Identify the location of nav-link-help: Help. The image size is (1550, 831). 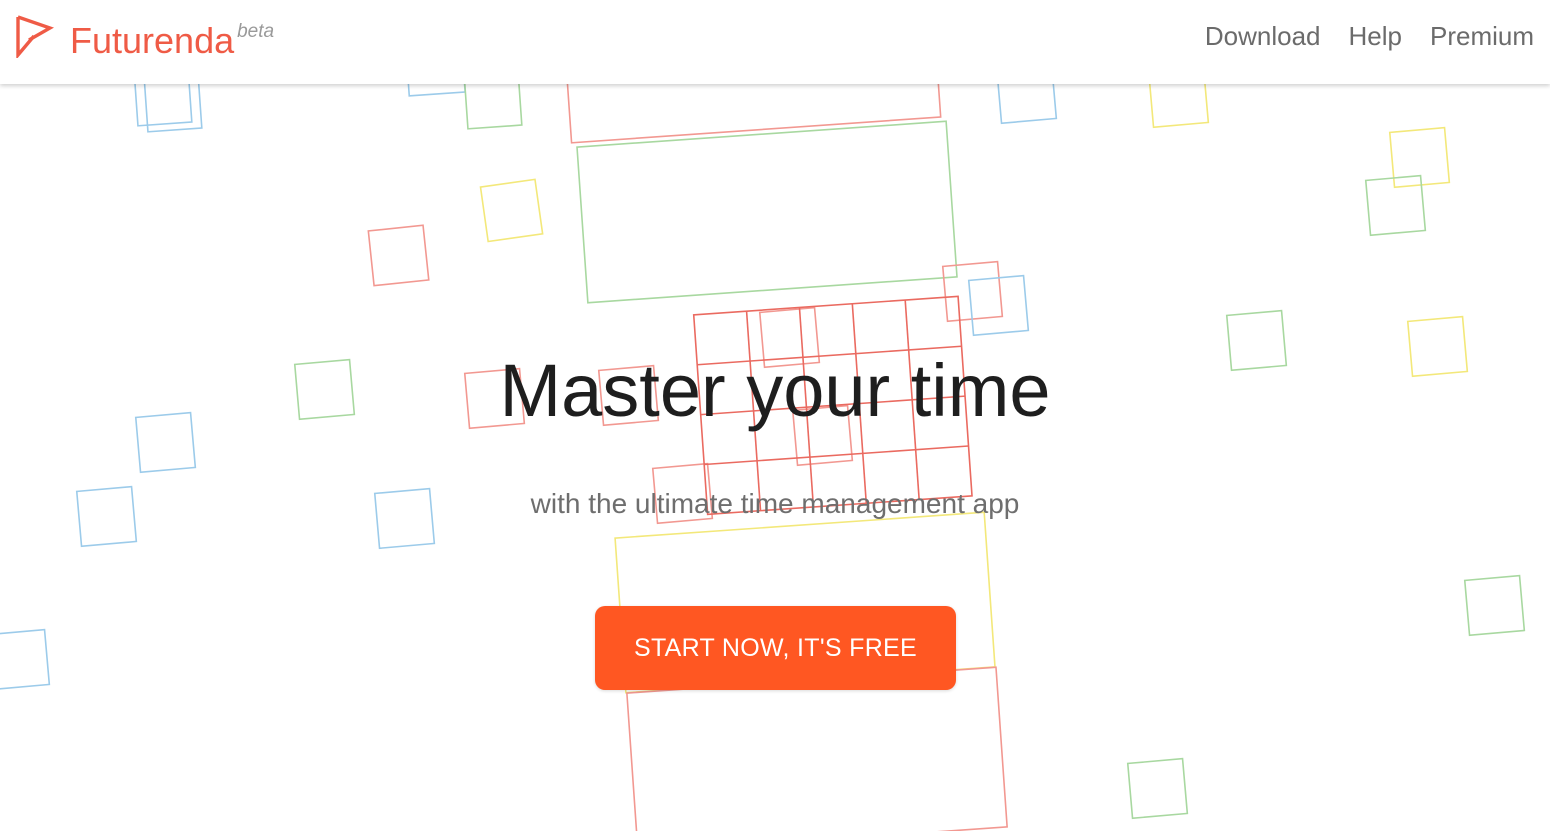
(1375, 36).